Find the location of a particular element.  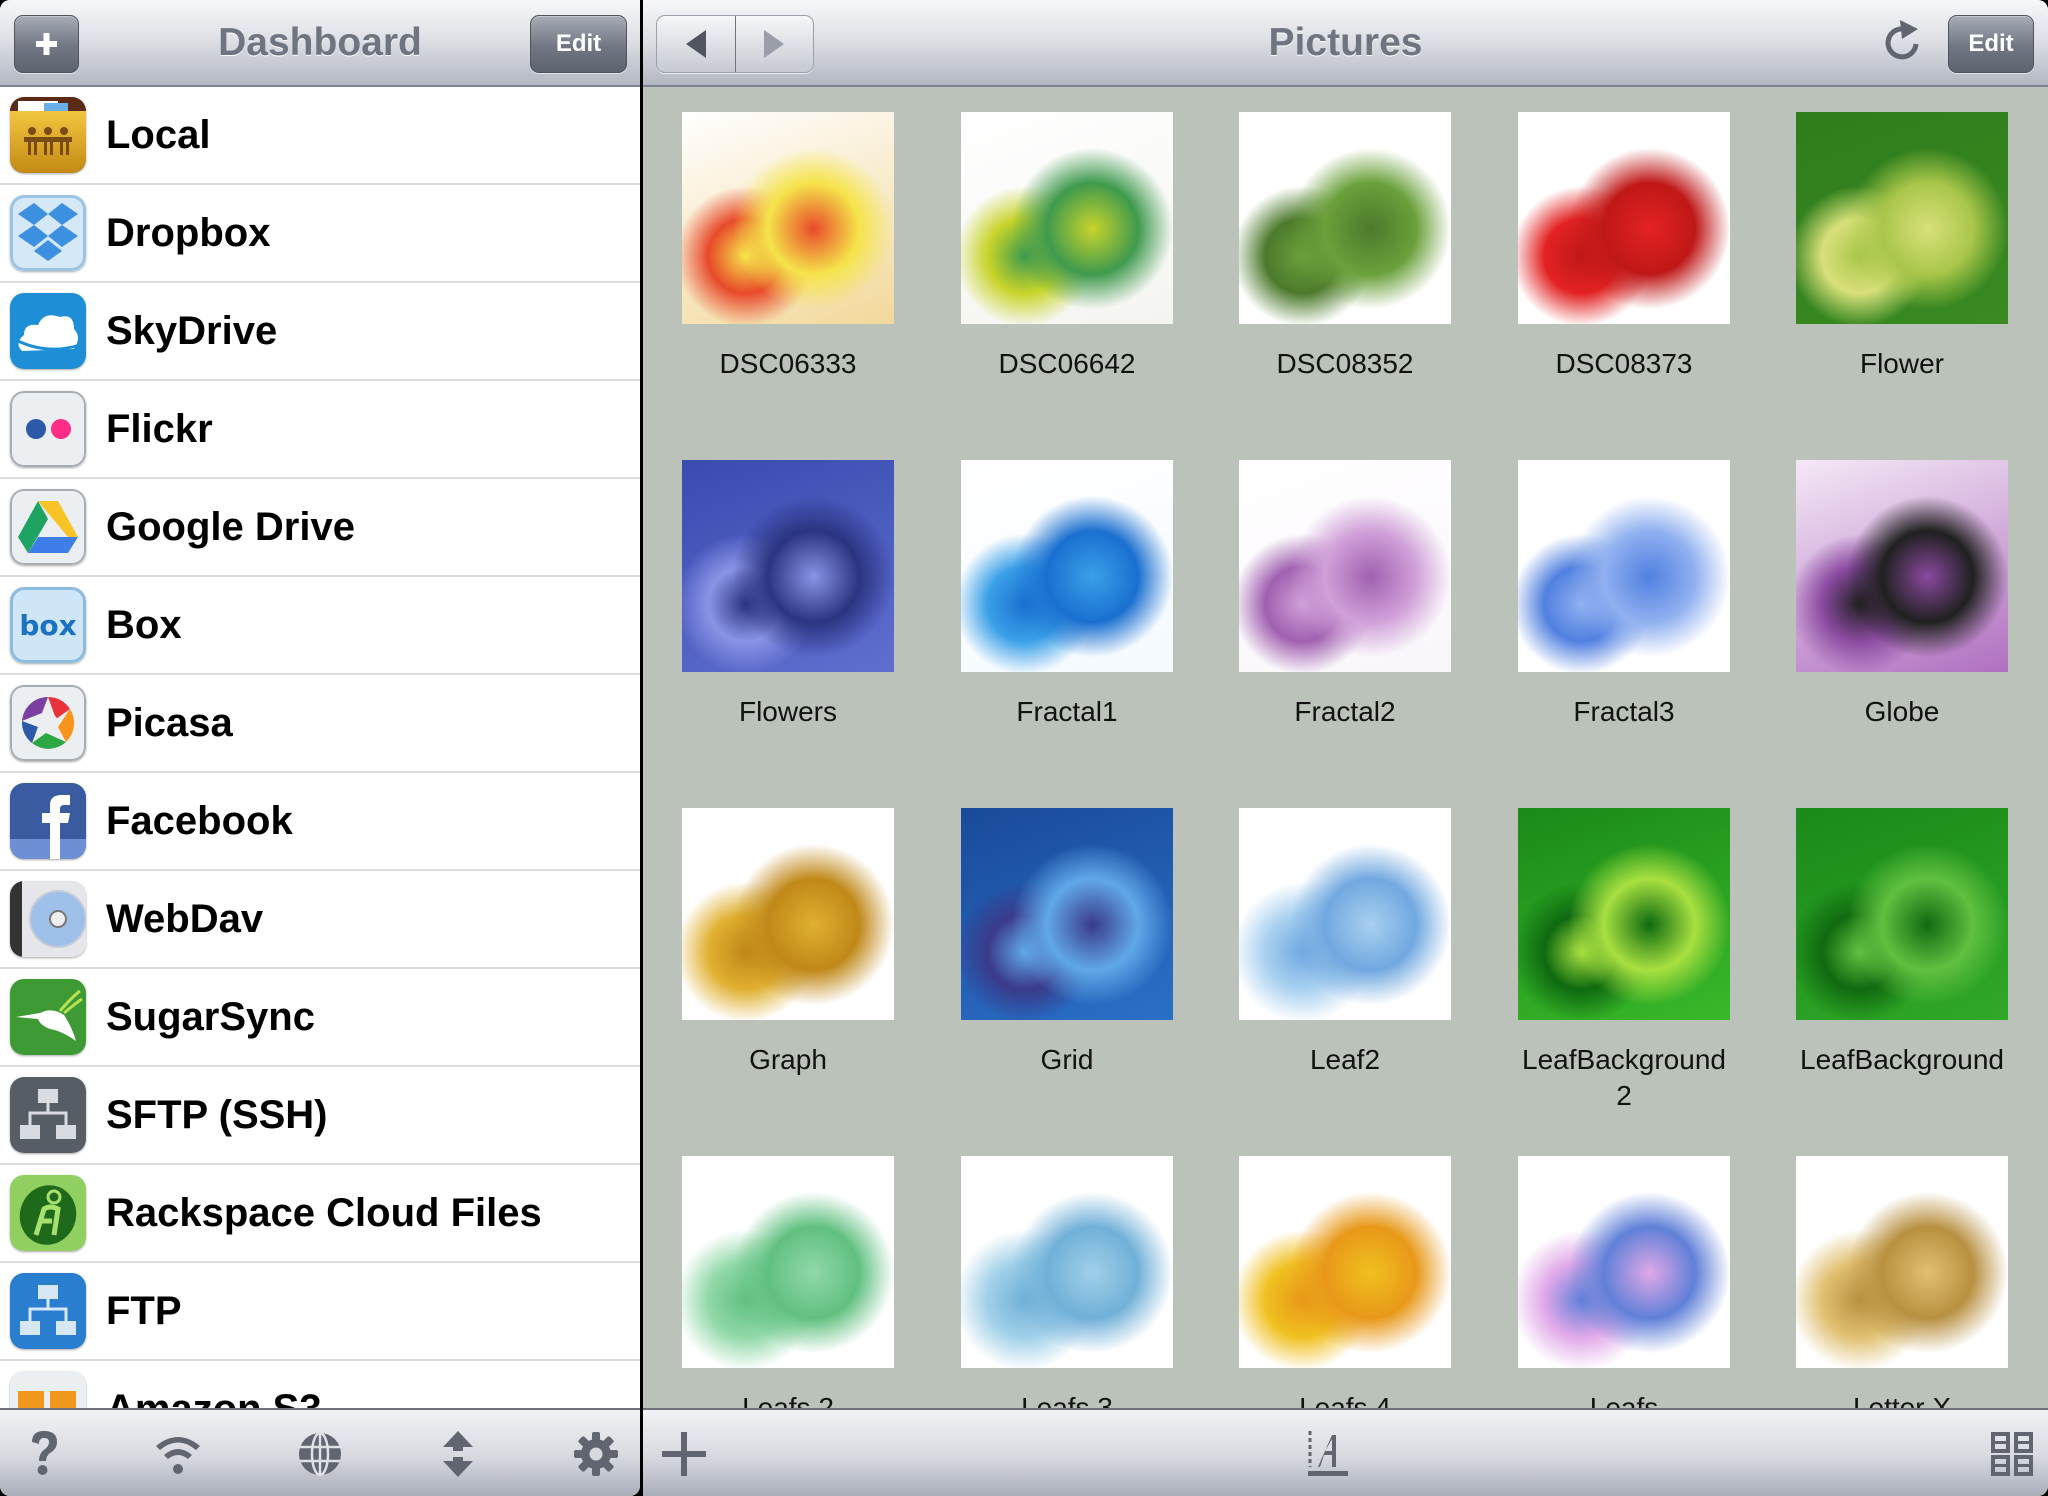

picture-item: Leaf2 is located at coordinates (1345, 943).